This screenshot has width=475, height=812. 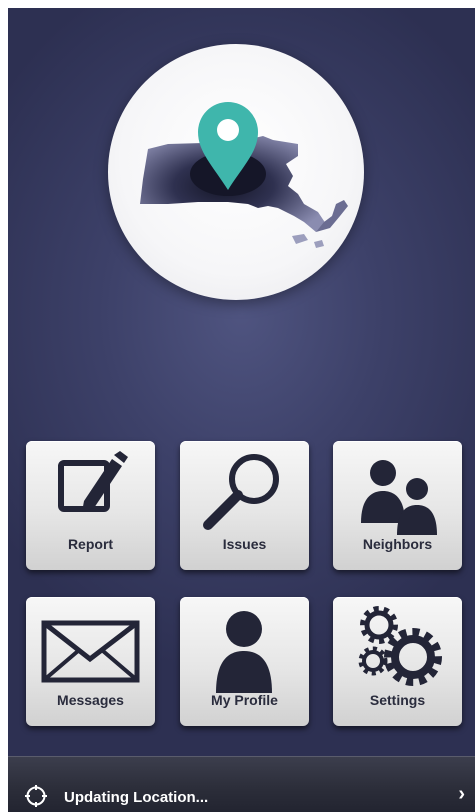 I want to click on my-profile-label: My Profile, so click(x=244, y=700).